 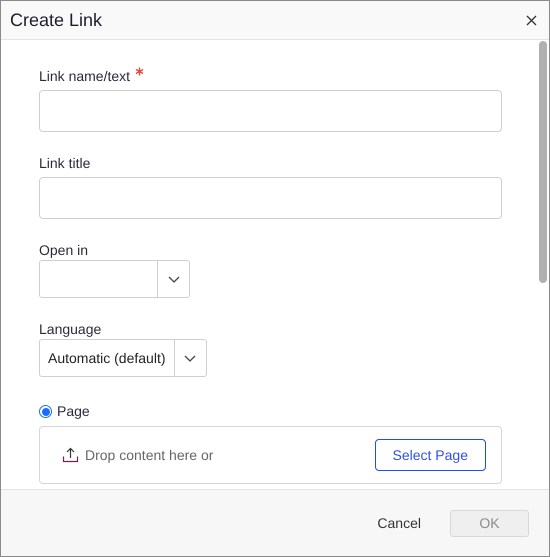 I want to click on field-label: Link title, so click(x=64, y=163).